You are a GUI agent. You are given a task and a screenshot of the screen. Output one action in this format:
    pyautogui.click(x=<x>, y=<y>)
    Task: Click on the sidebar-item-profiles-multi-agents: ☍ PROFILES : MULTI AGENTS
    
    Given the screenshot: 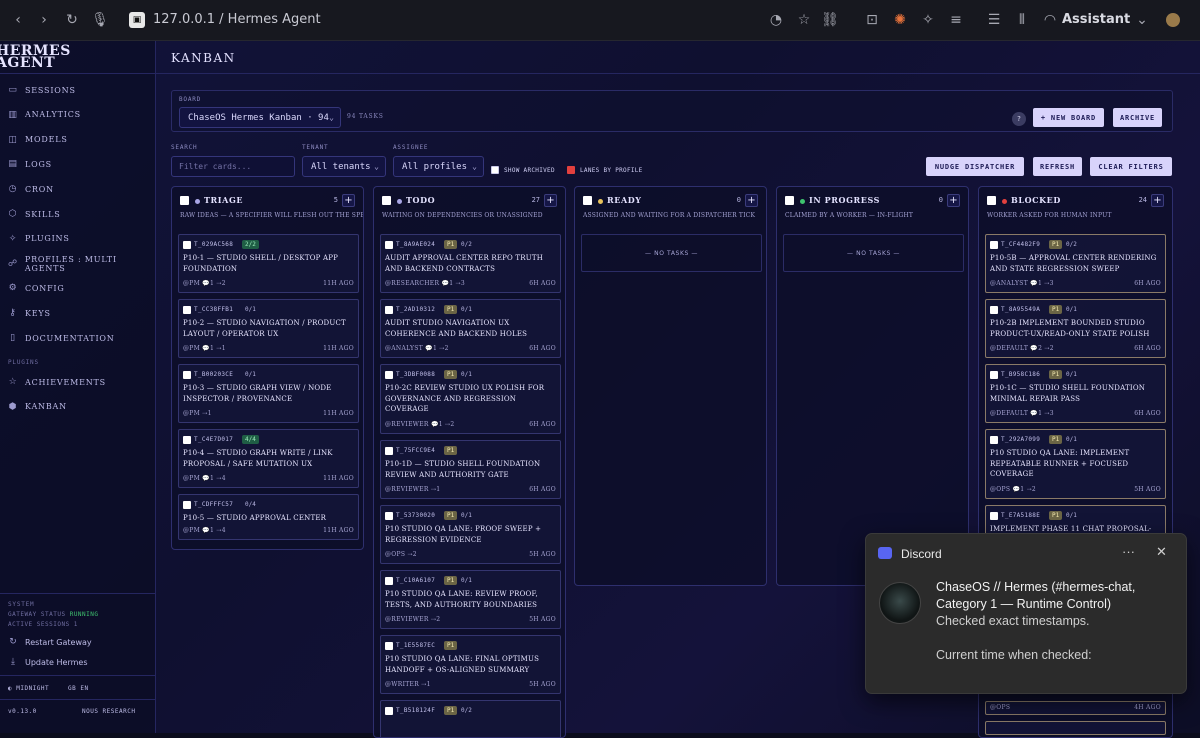 What is the action you would take?
    pyautogui.click(x=78, y=264)
    